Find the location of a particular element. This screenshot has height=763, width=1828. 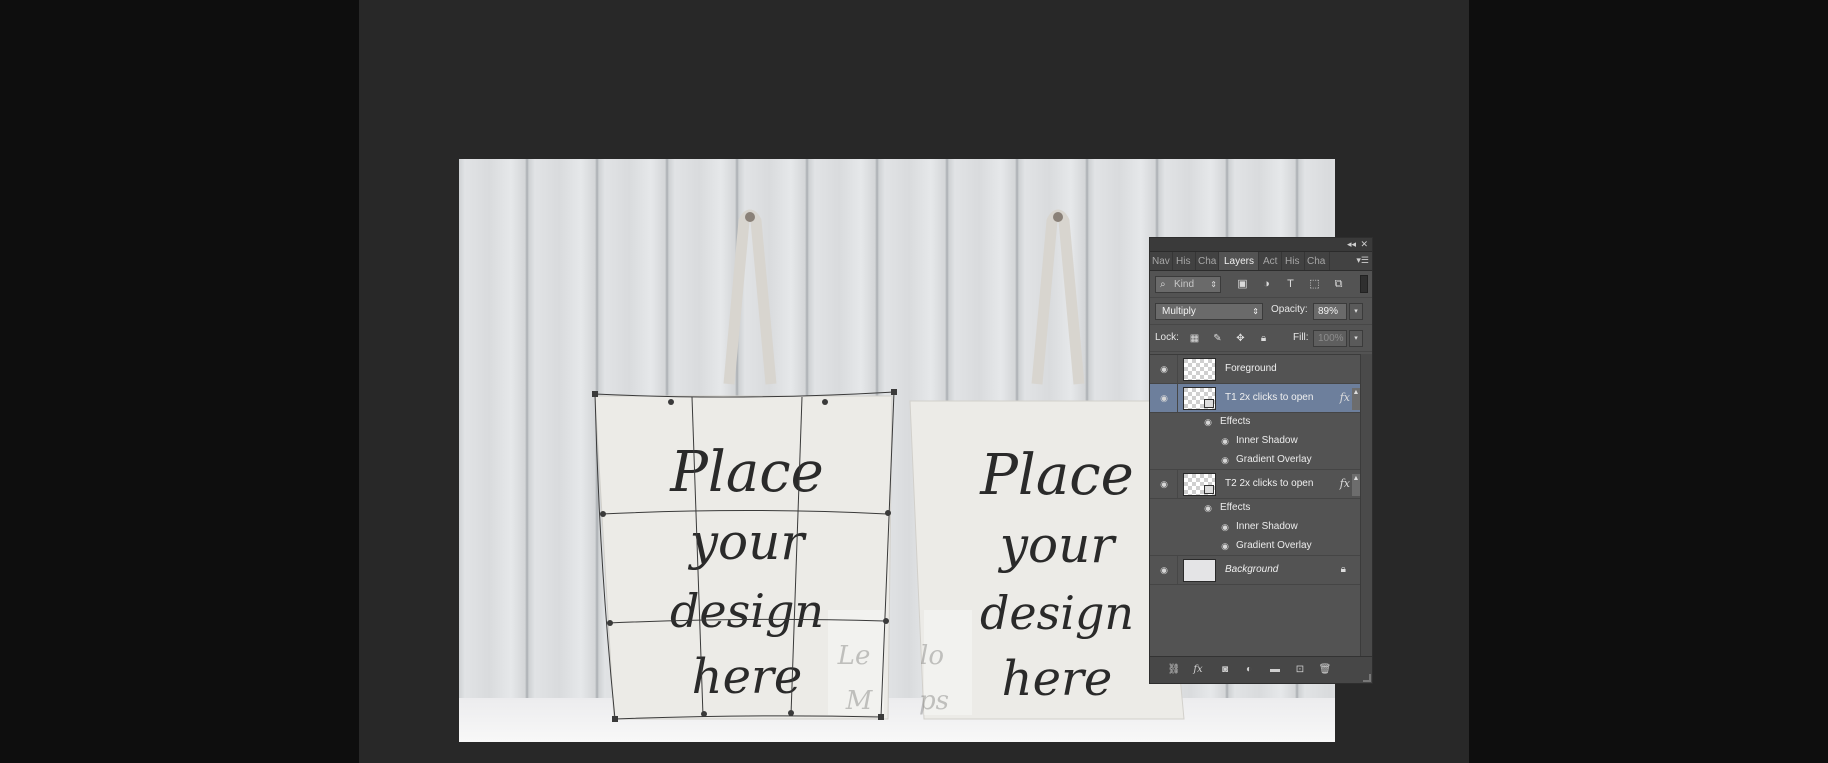

type-filter-icon: T is located at coordinates (1290, 284).